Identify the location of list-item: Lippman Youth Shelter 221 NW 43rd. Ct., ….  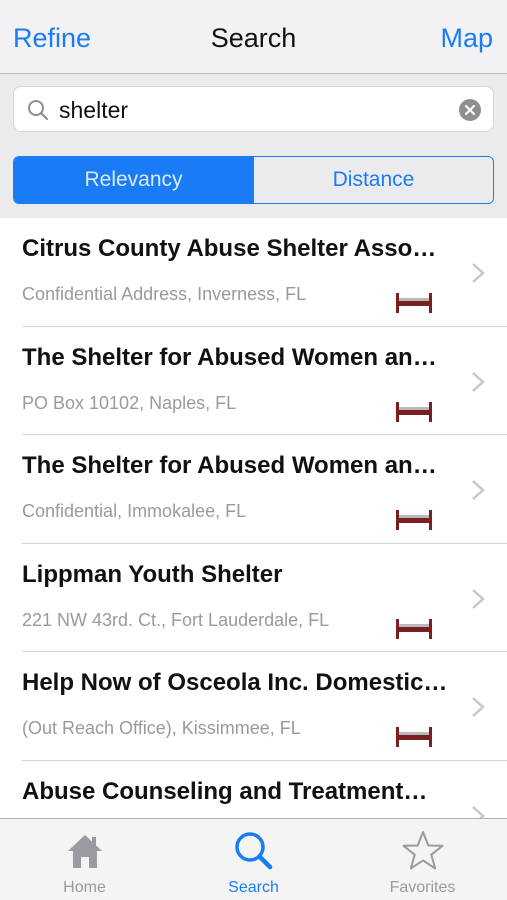
(253, 598).